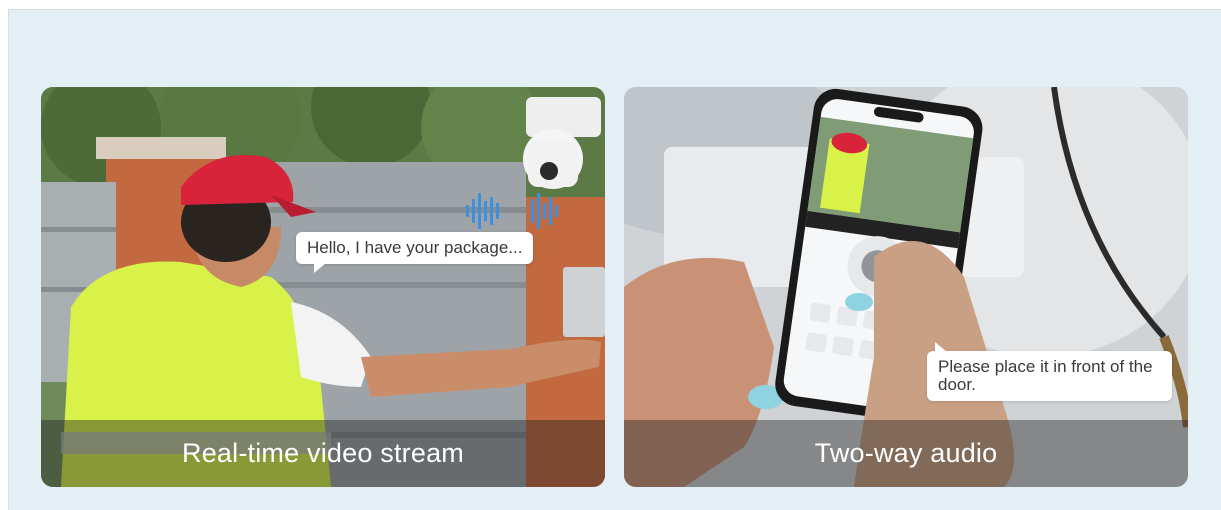 The width and height of the screenshot is (1221, 510). I want to click on caption-bar-two-way-audio: Two-way audio, so click(906, 453).